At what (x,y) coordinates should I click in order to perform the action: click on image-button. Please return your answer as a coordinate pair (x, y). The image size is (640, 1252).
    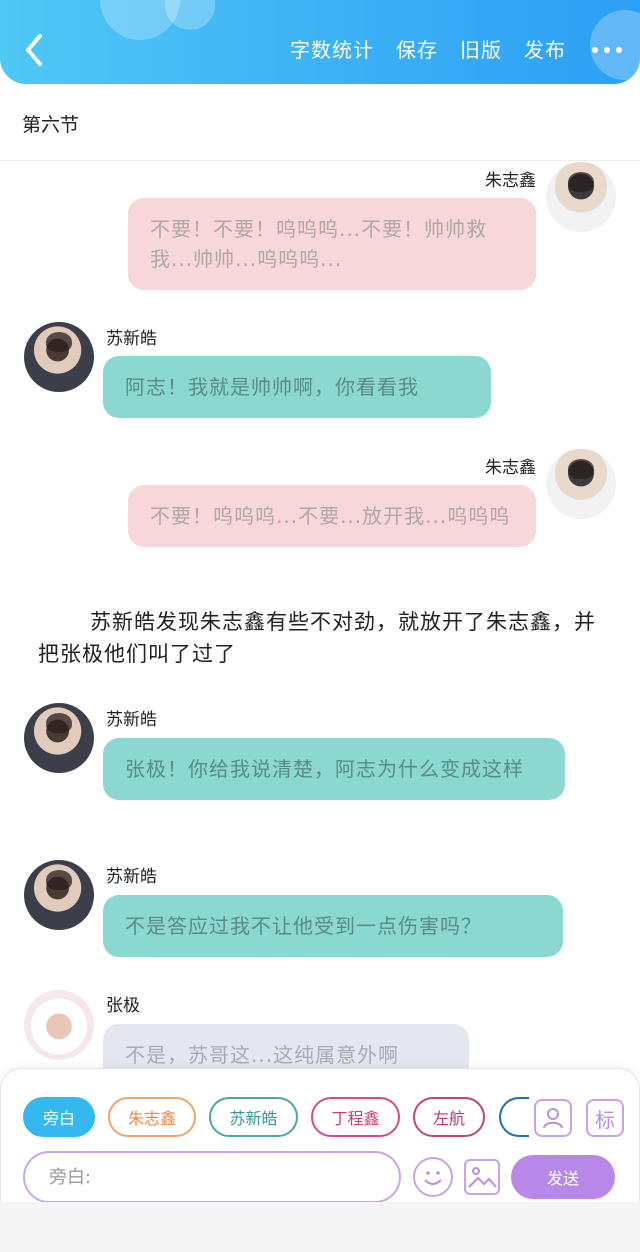
    Looking at the image, I should click on (482, 1177).